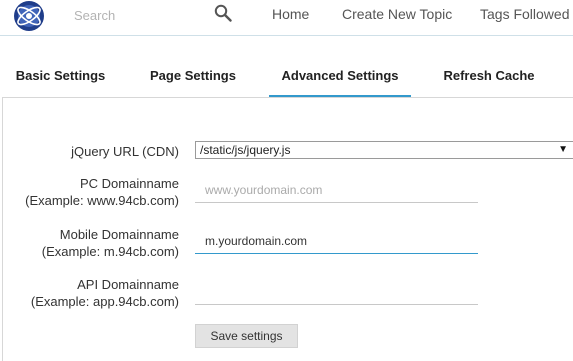  Describe the element at coordinates (397, 14) in the screenshot. I see `nav-create-topic-link: Create New Topic` at that location.